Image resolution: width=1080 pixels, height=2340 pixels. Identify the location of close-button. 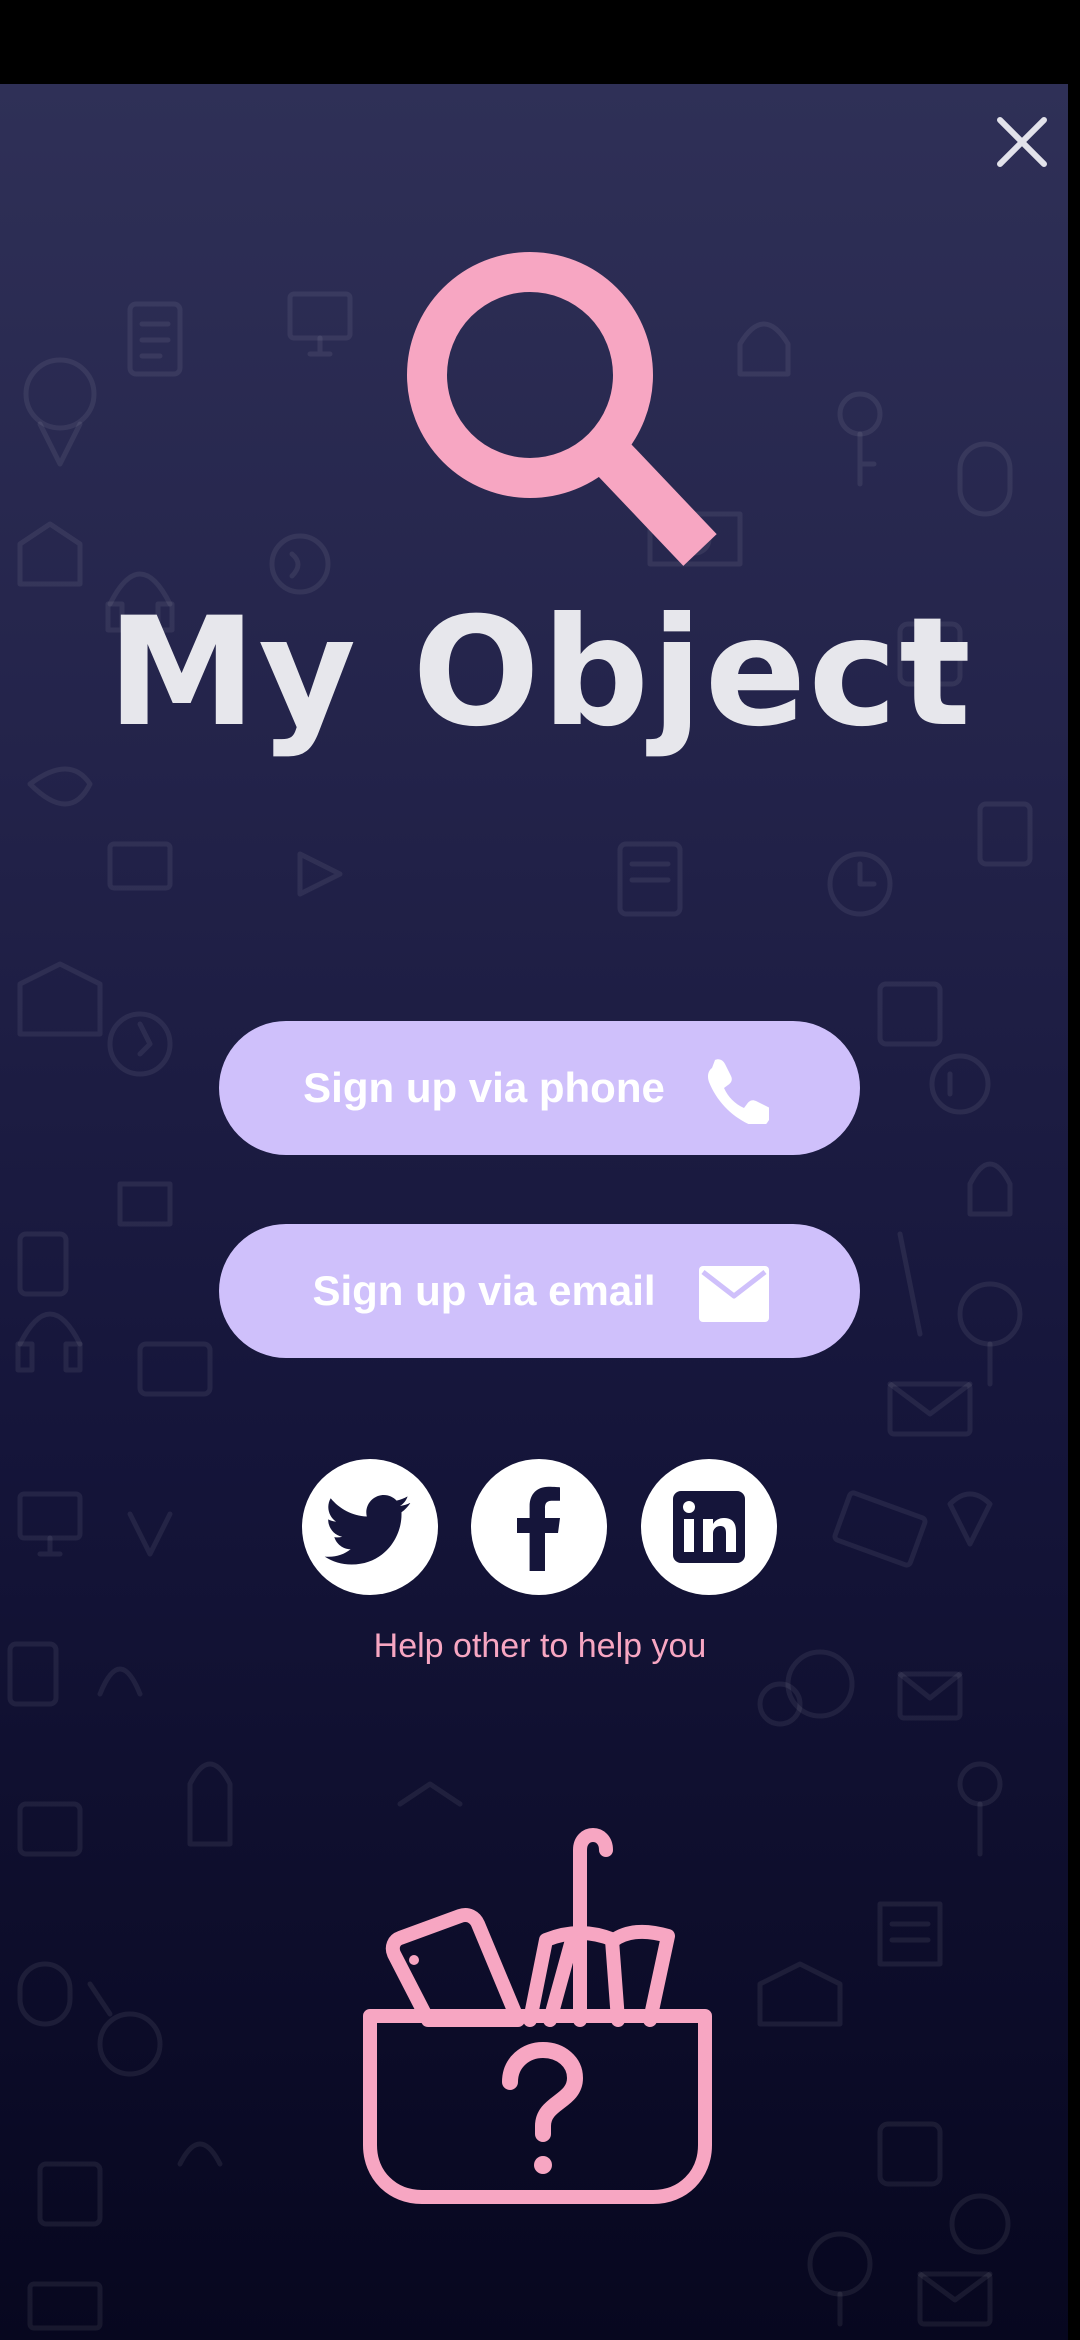
(1022, 142).